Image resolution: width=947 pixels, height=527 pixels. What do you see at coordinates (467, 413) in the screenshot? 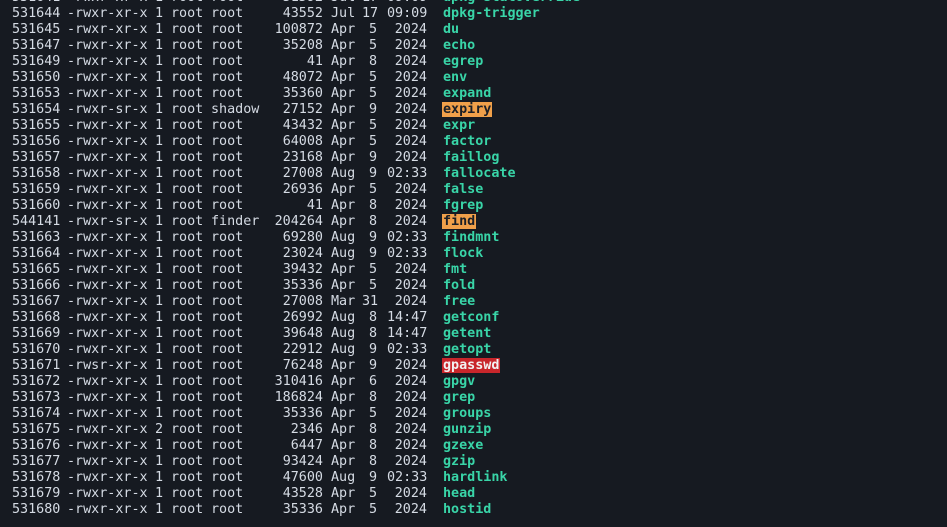
I see `file-name: groups` at bounding box center [467, 413].